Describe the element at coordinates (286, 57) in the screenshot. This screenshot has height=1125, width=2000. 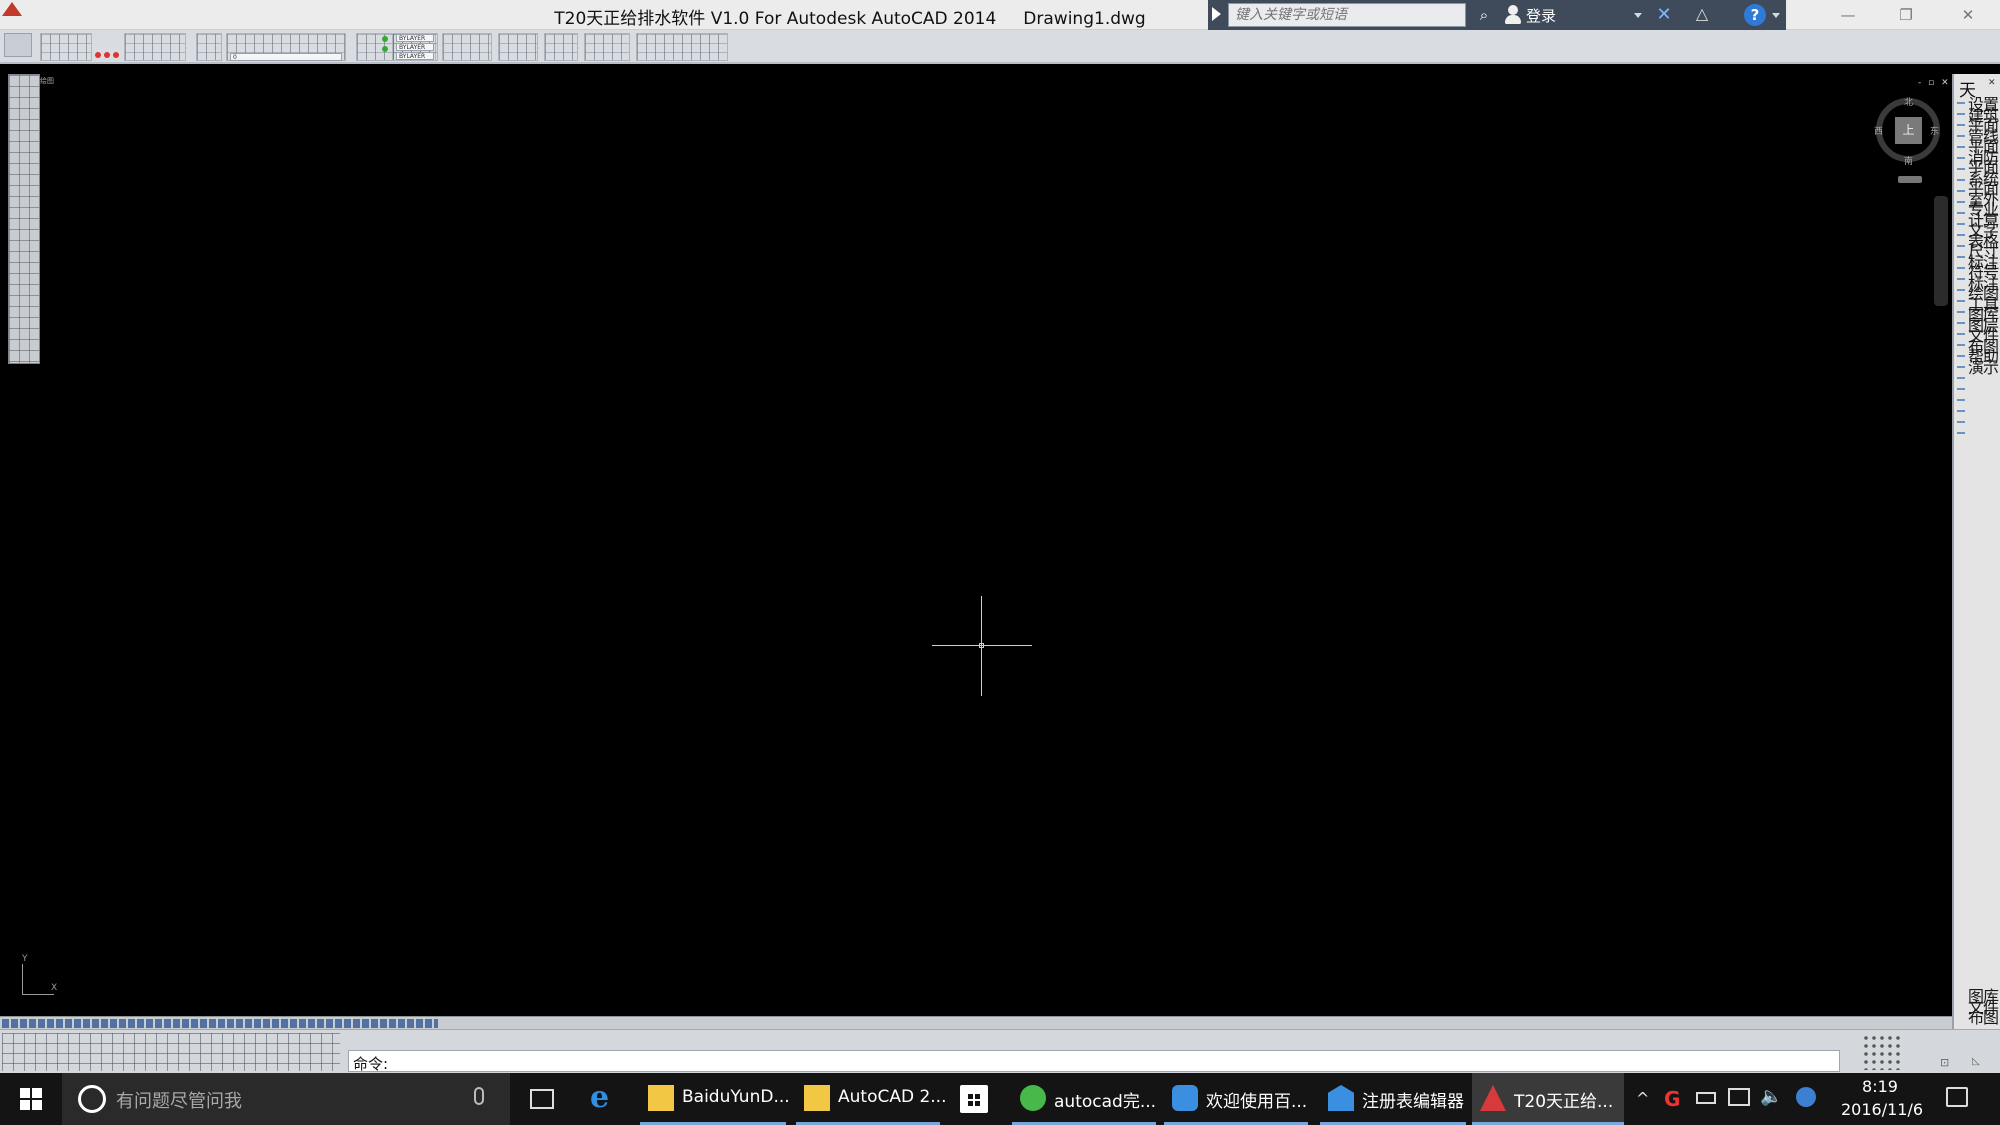
I see `layer-dropdown: 0` at that location.